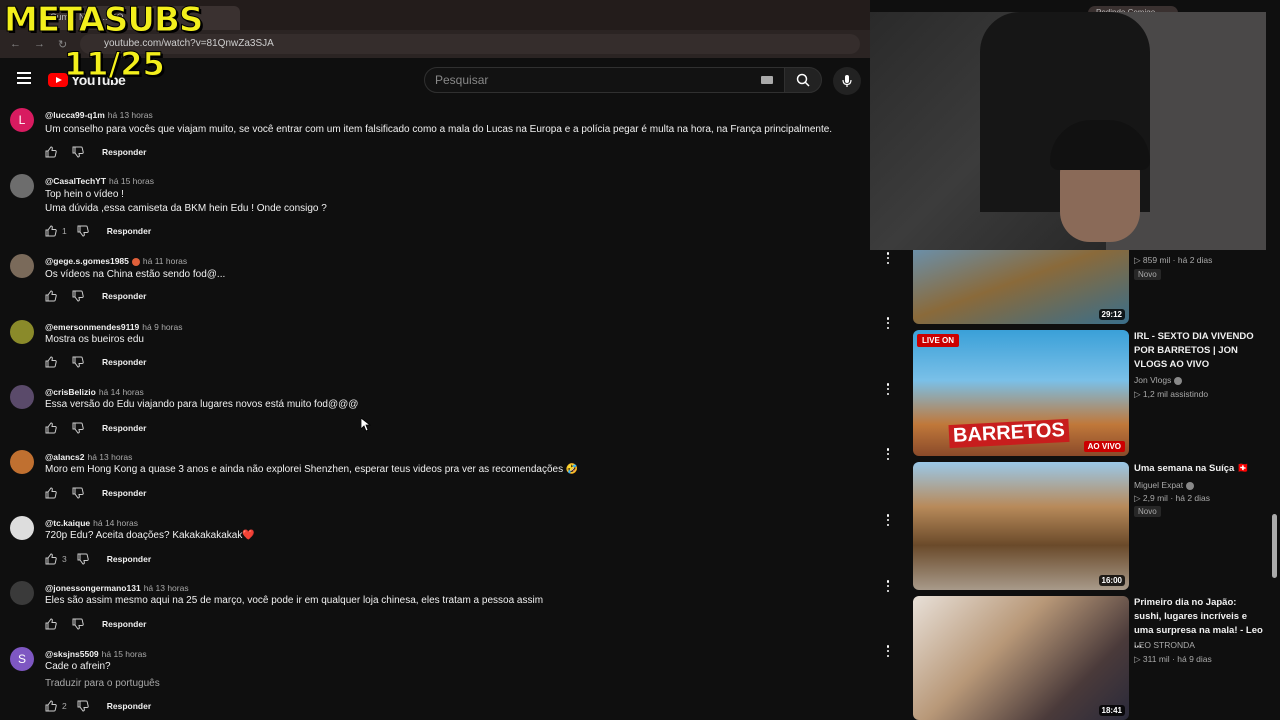 This screenshot has width=1280, height=720. I want to click on like-count: 3, so click(64, 559).